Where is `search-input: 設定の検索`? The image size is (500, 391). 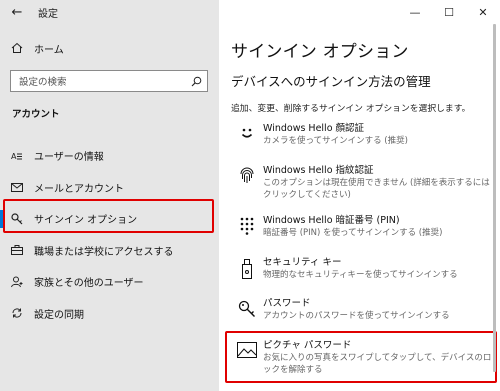
search-input: 設定の検索 is located at coordinates (109, 81).